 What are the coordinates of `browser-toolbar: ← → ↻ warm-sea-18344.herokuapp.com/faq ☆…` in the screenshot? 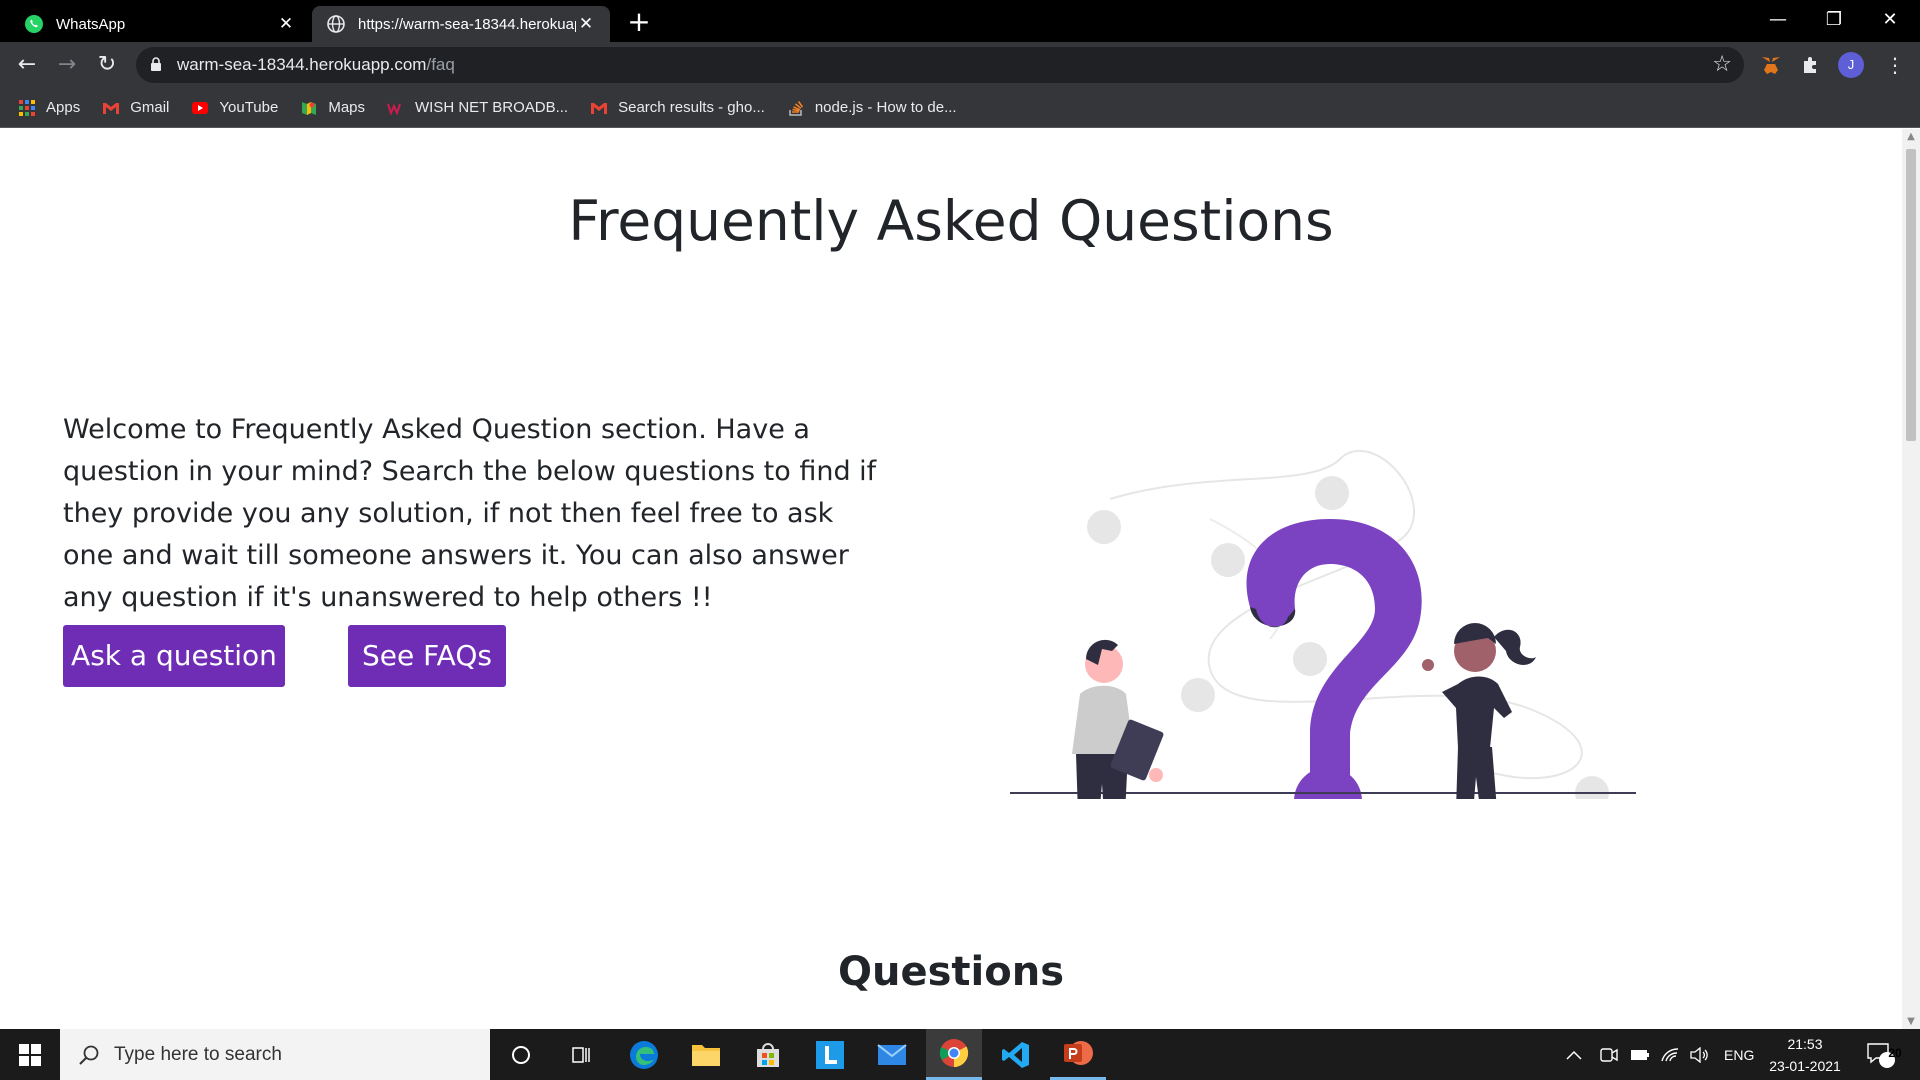 It's located at (960, 65).